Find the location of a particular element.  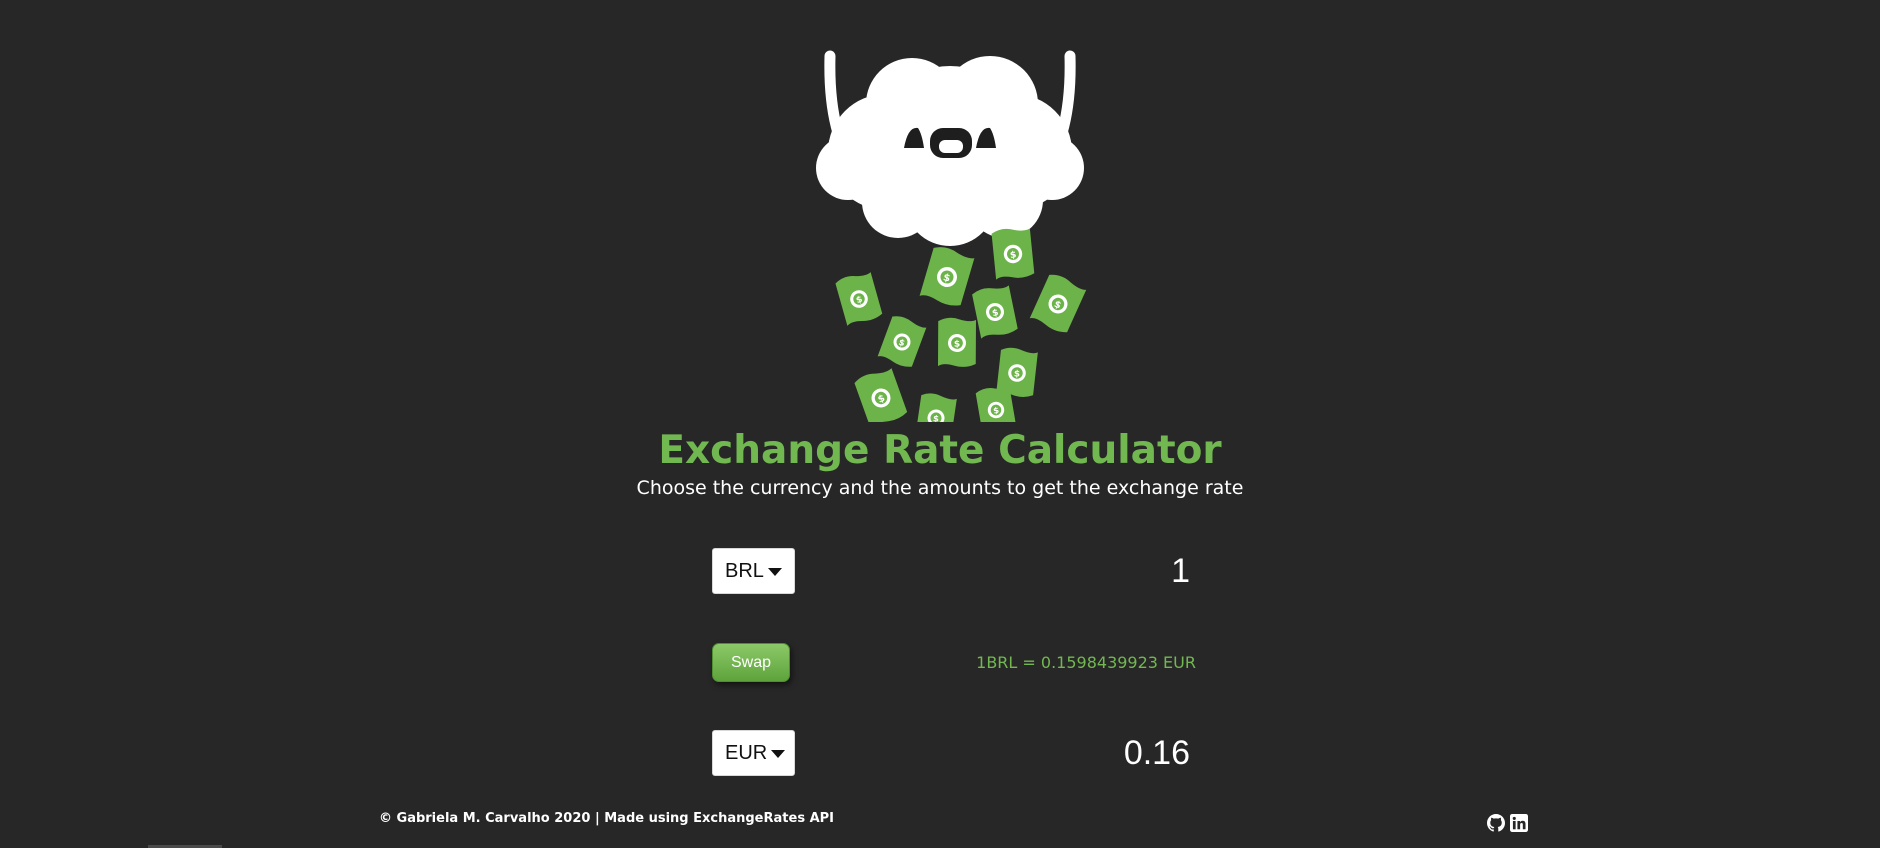

from-currency-select: BRL is located at coordinates (753, 571).